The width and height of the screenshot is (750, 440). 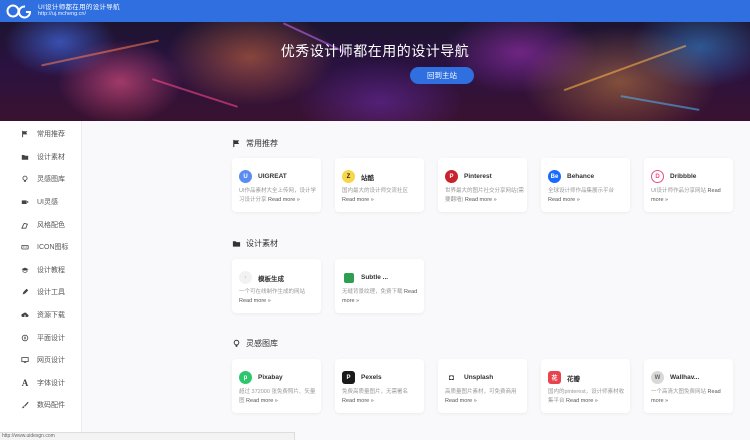 I want to click on card-description: 无缝背景纹理，免费下载 Read more », so click(x=380, y=296).